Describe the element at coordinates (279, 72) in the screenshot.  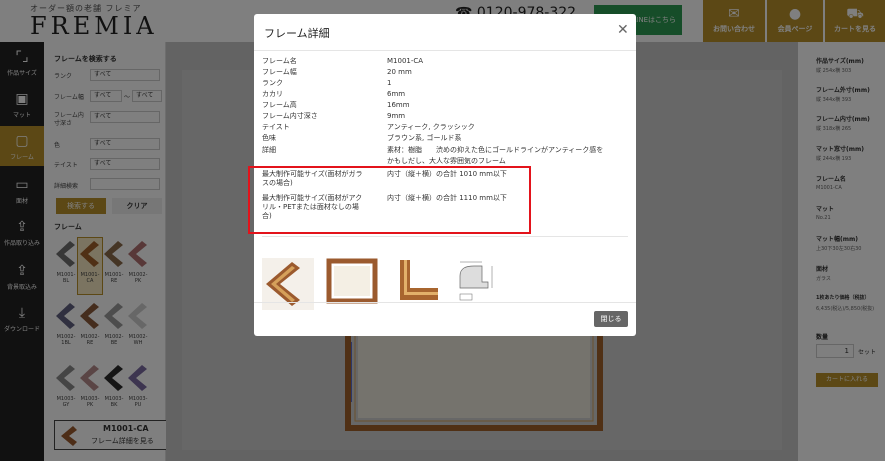
I see `detail-label: フレーム幅` at that location.